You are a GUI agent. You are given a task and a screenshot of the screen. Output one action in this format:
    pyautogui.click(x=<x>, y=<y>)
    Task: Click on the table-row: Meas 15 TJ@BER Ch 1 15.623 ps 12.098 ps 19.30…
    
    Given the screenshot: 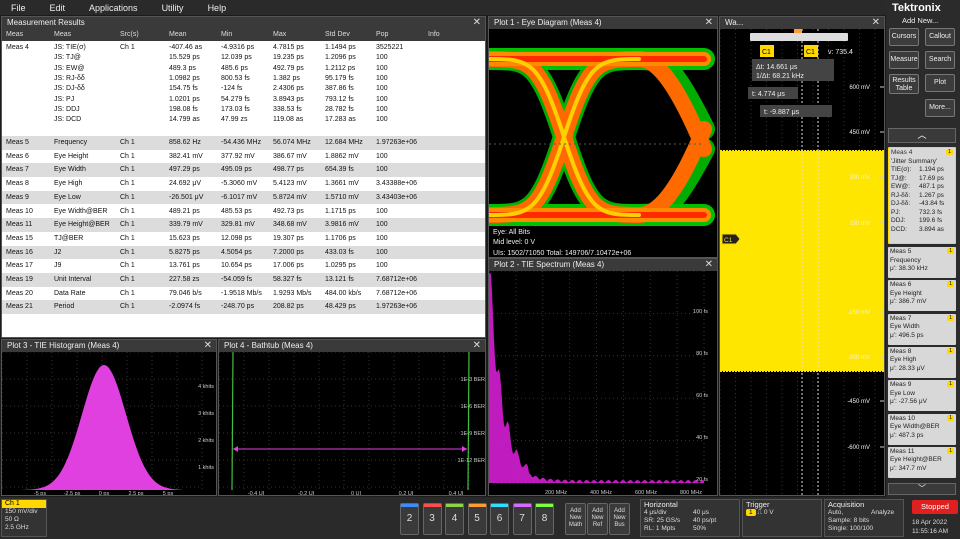 What is the action you would take?
    pyautogui.click(x=243, y=239)
    